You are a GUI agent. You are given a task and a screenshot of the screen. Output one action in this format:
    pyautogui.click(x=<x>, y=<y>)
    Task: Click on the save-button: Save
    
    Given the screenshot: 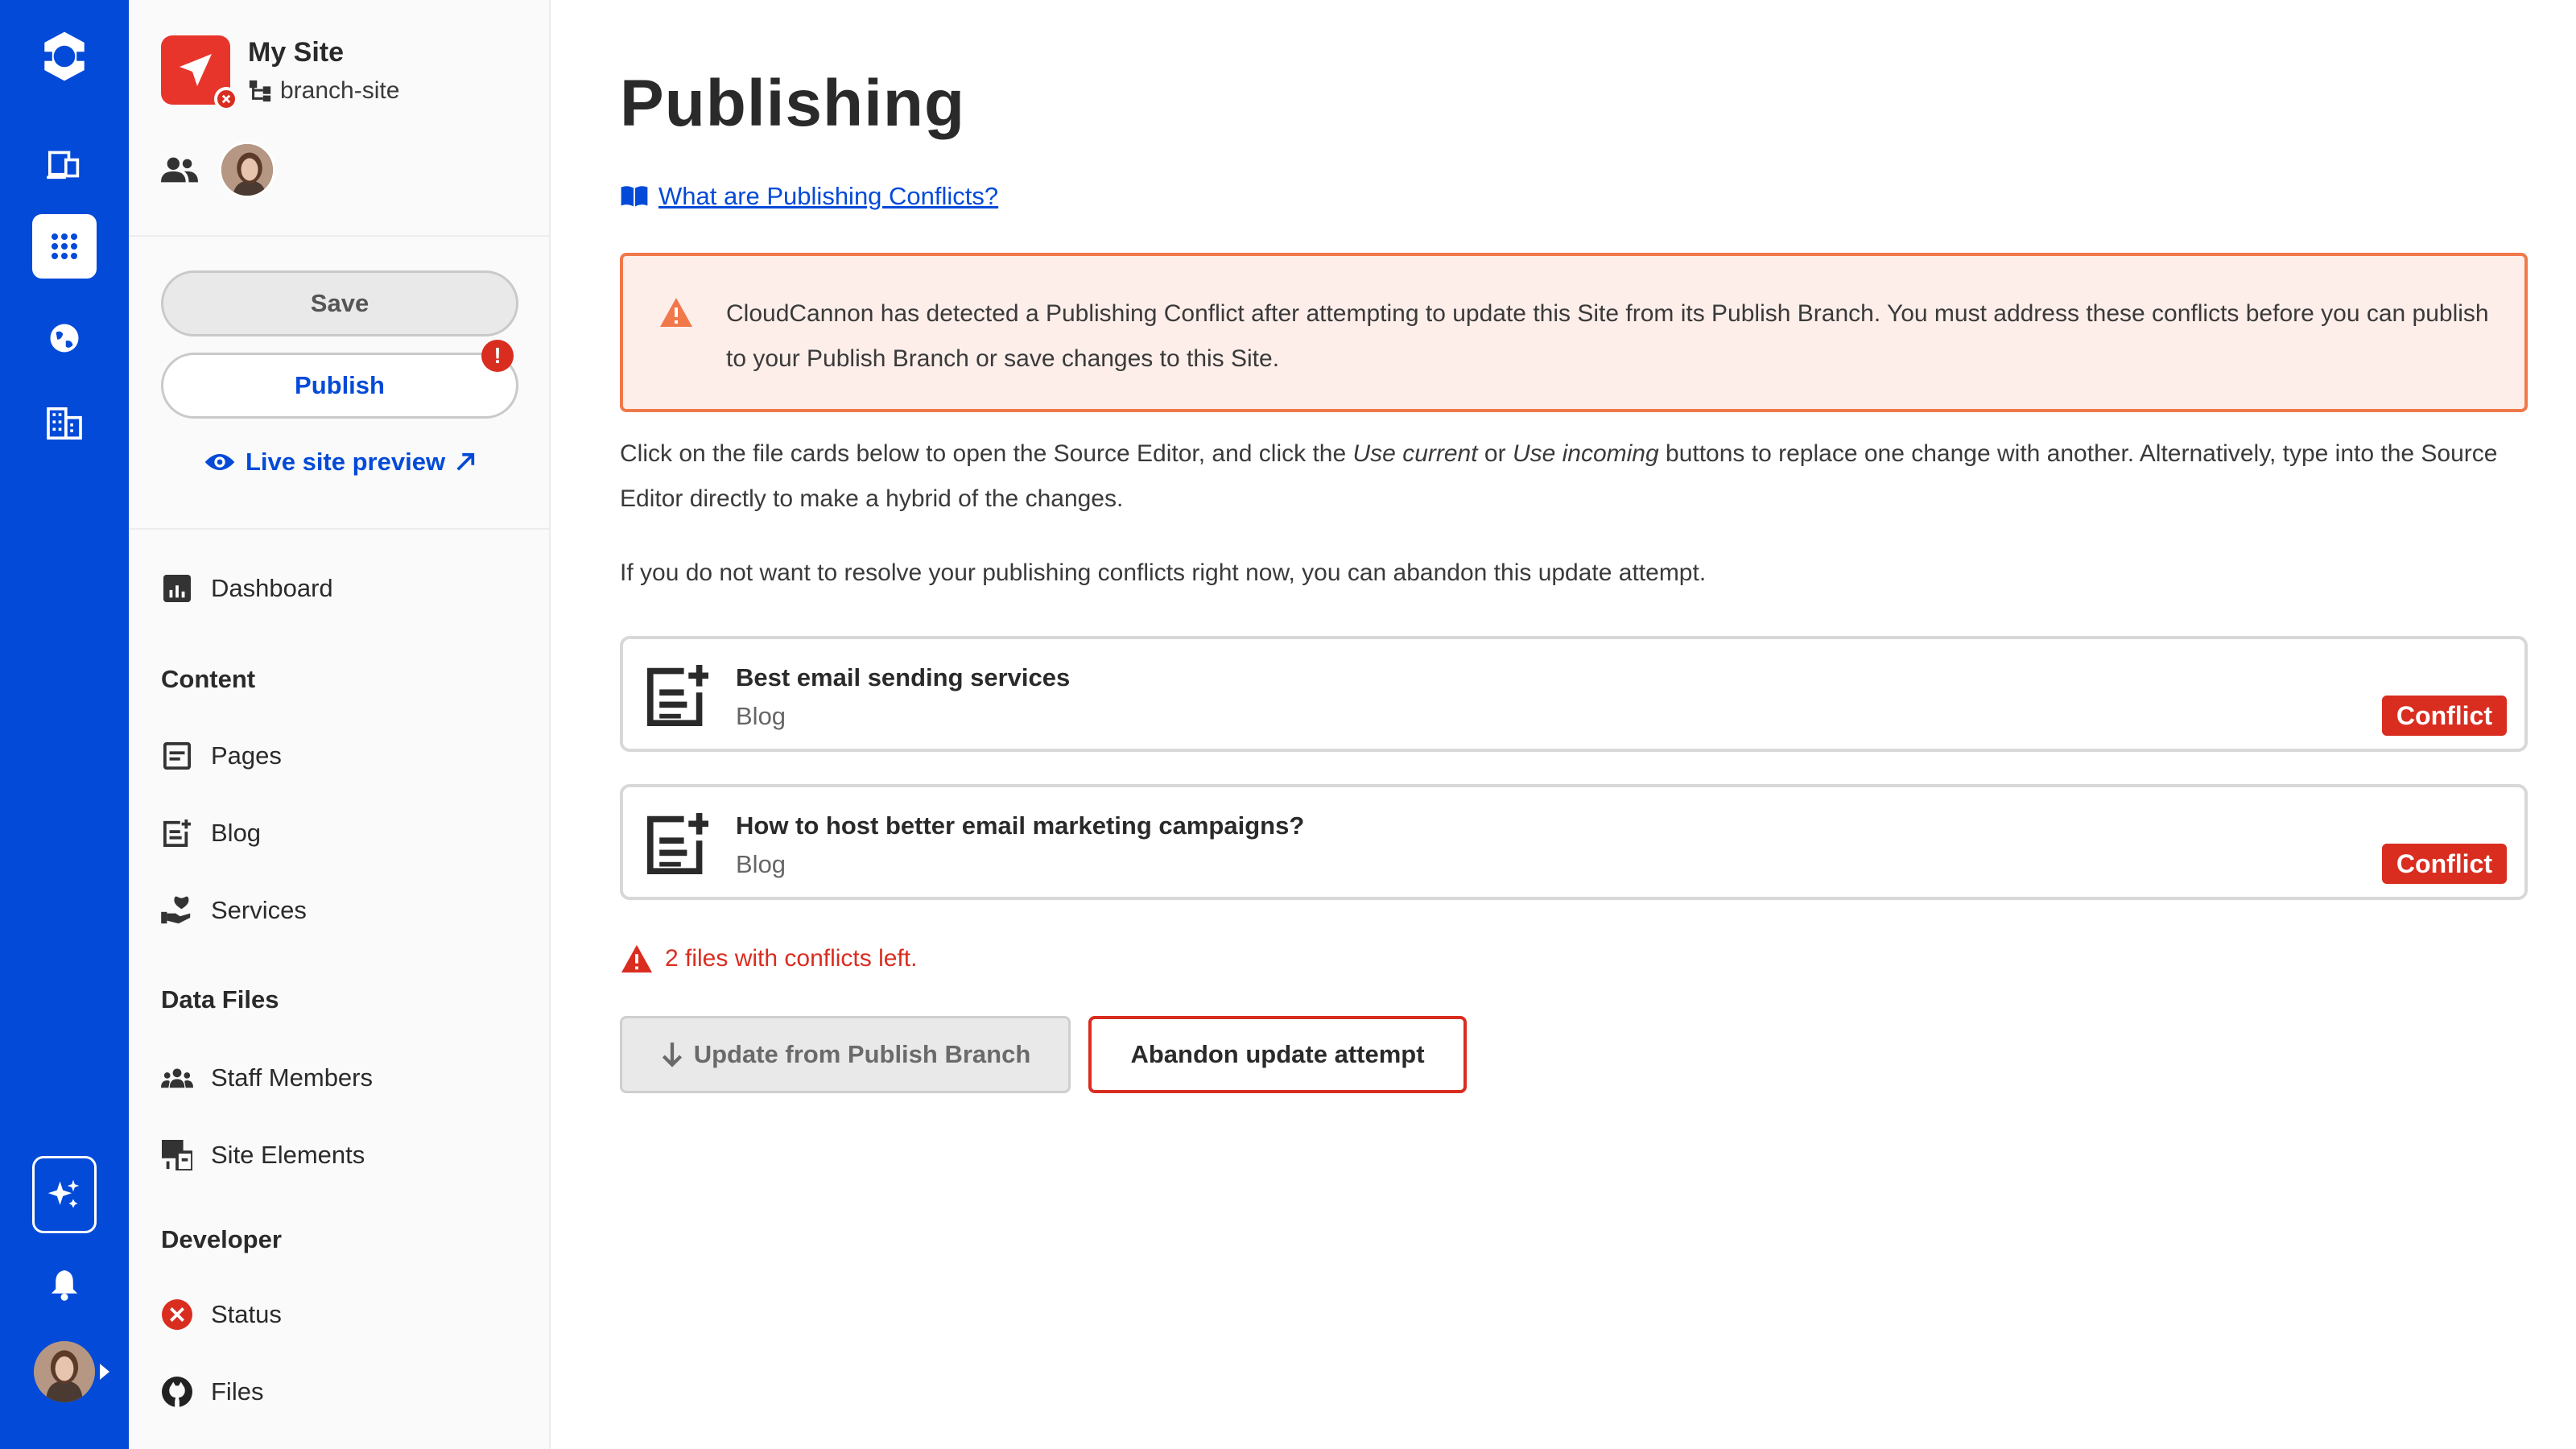 What is the action you would take?
    pyautogui.click(x=339, y=303)
    